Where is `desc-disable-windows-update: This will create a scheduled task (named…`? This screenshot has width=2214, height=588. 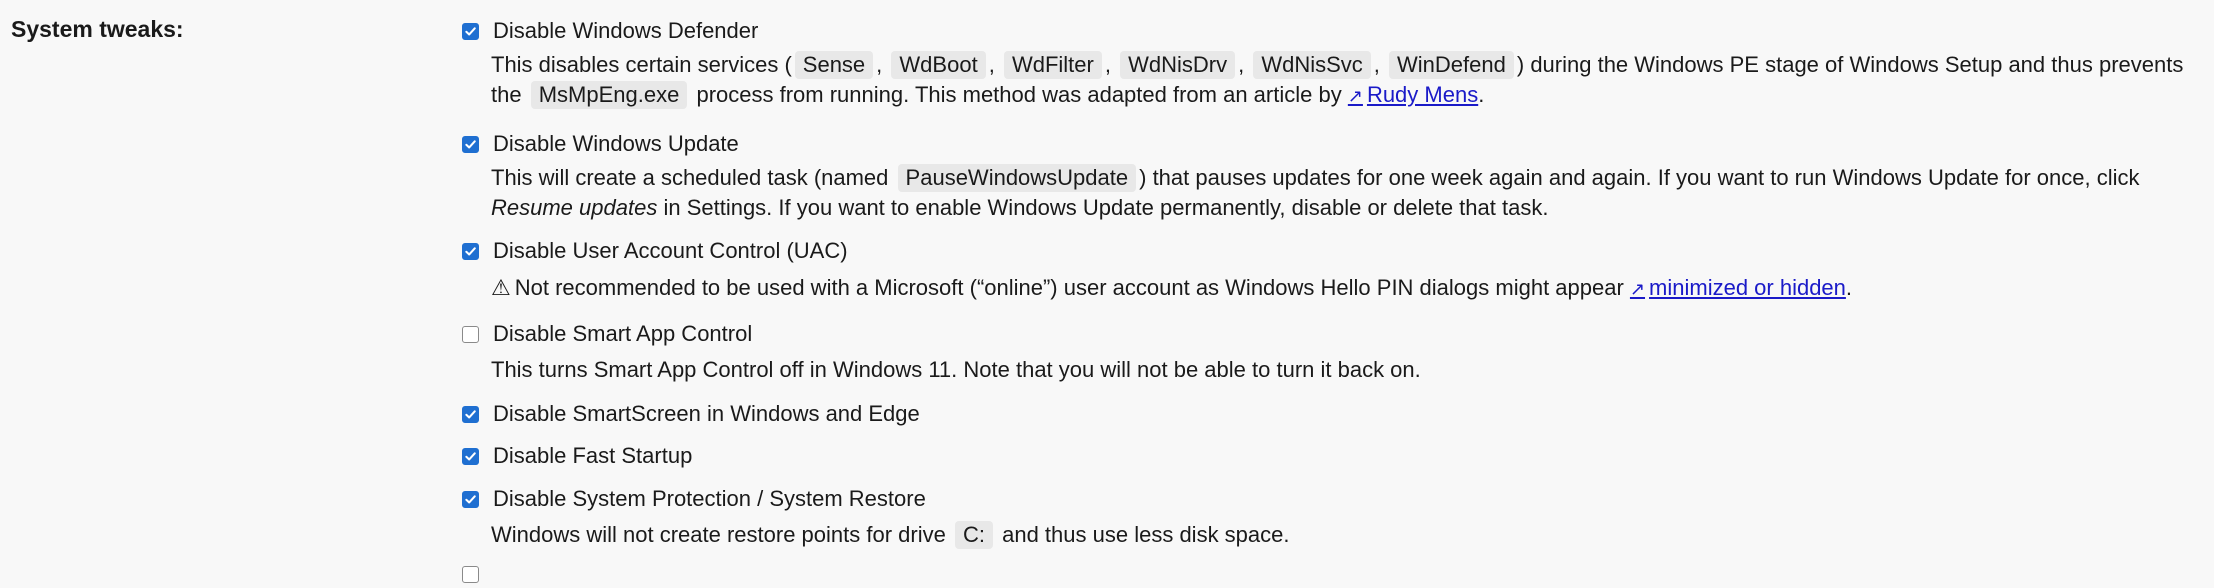 desc-disable-windows-update: This will create a scheduled task (named… is located at coordinates (1315, 192).